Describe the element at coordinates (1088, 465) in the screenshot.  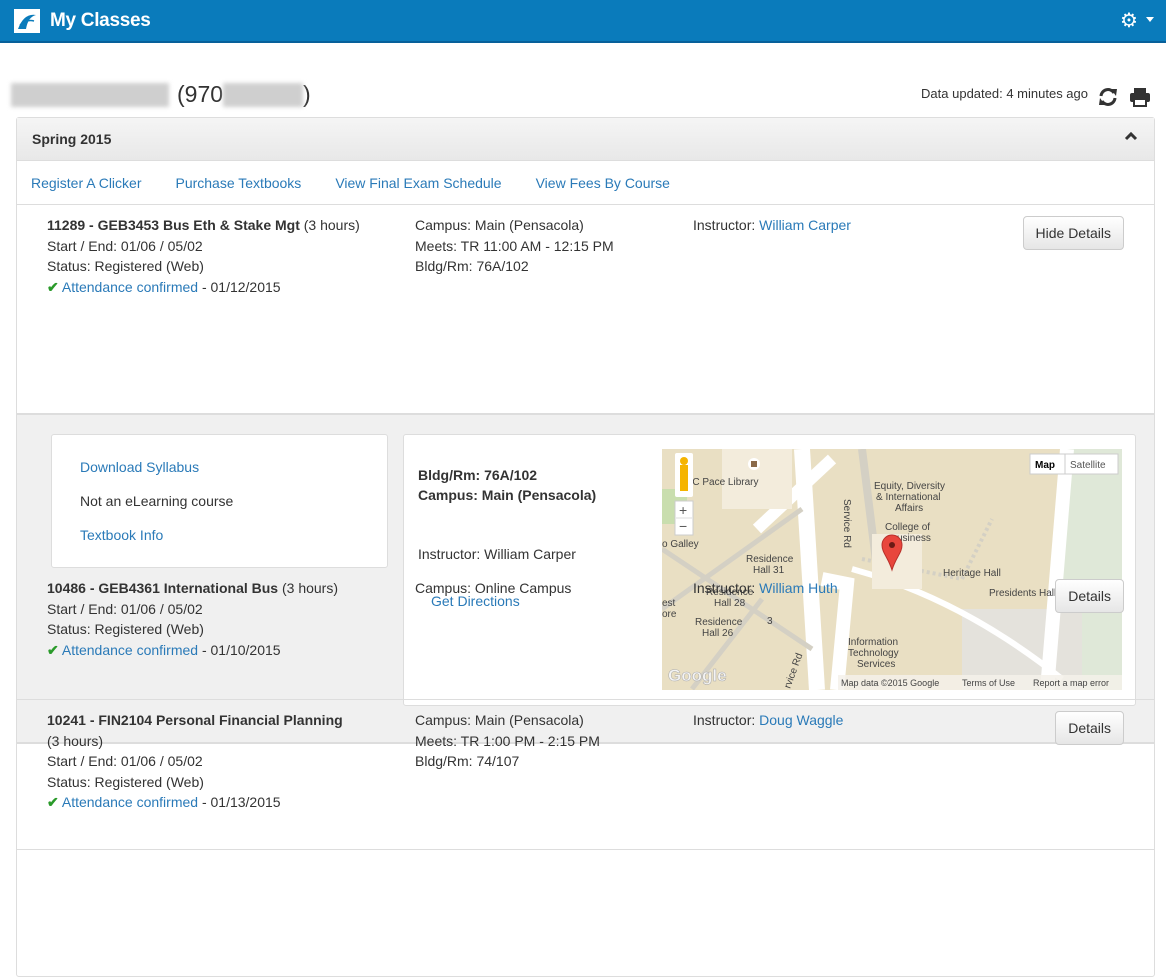
I see `map-type-satellite-button: Satellite` at that location.